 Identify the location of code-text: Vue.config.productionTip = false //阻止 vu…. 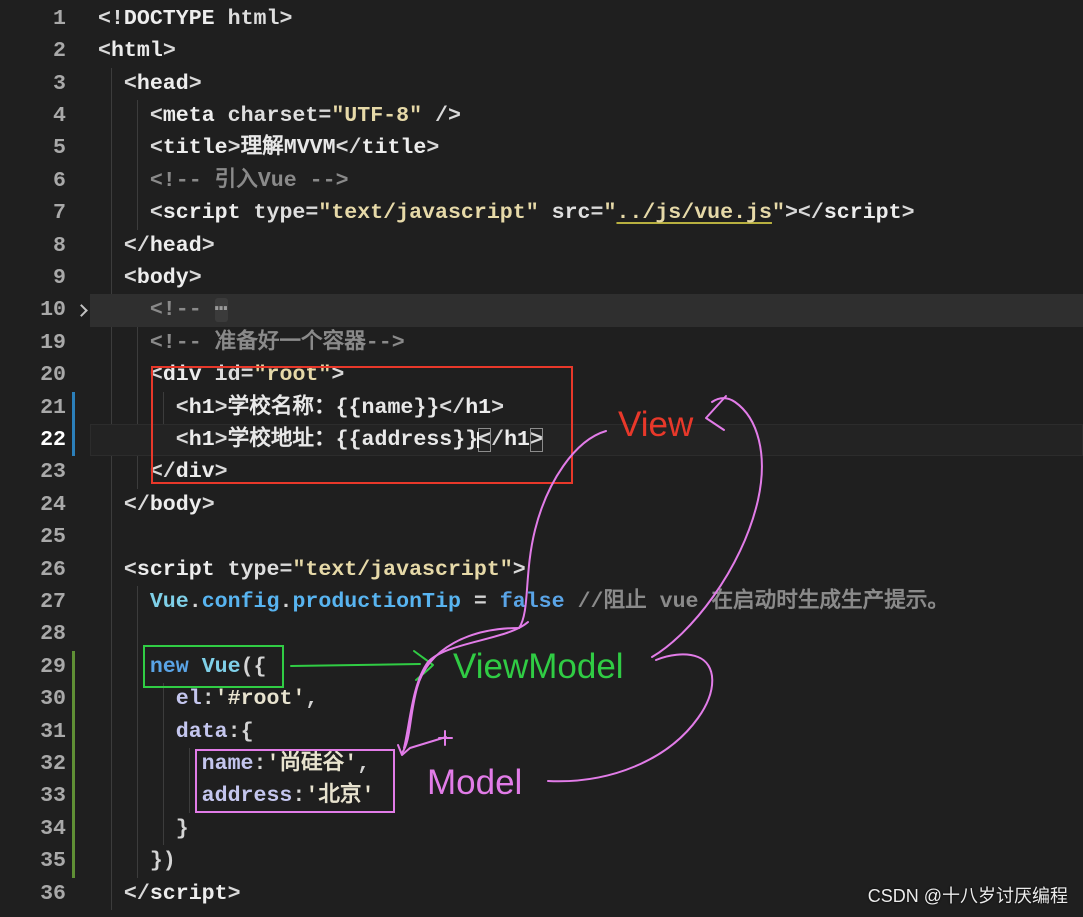
(523, 602).